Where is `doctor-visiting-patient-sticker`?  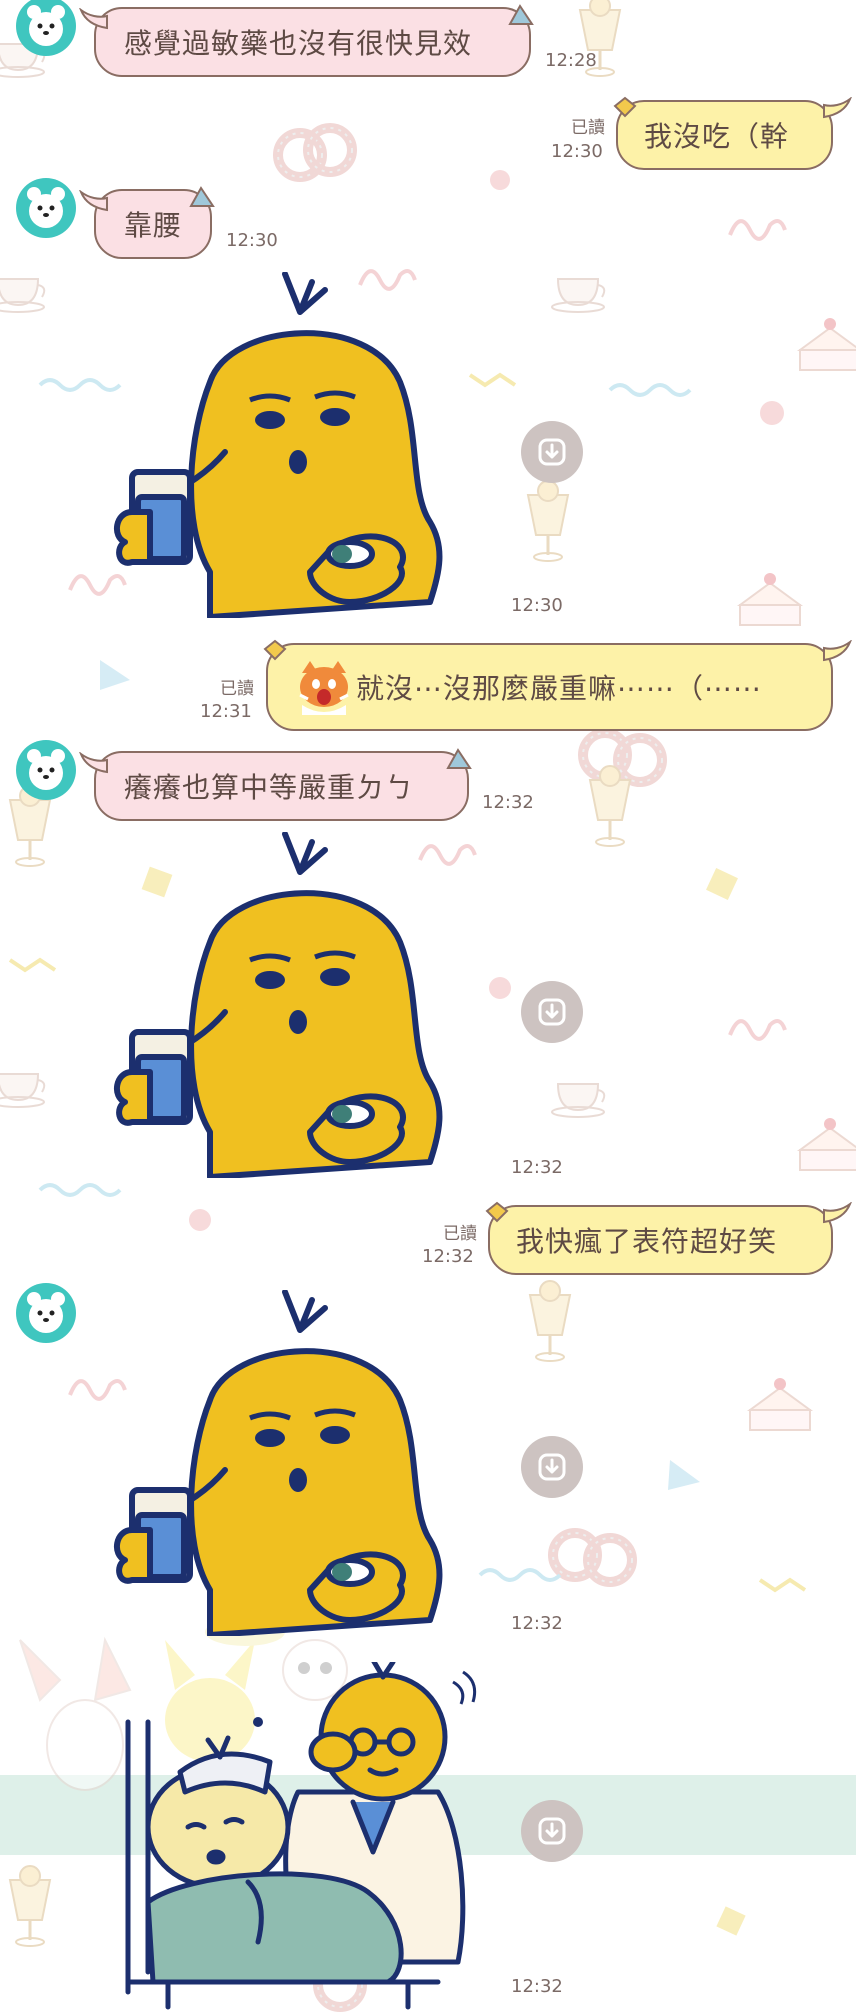
doctor-visiting-patient-sticker is located at coordinates (293, 1837).